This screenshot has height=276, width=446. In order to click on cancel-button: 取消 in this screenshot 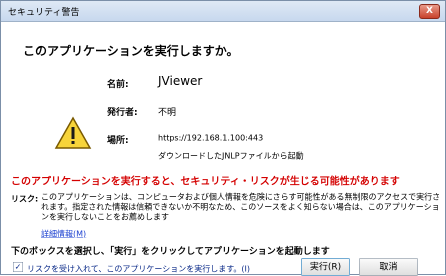, I will do `click(388, 267)`.